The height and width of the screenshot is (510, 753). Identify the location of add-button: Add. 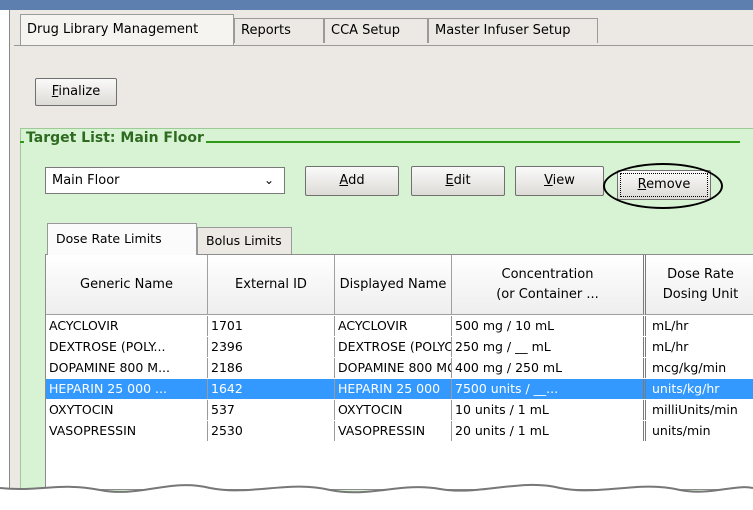
(352, 181).